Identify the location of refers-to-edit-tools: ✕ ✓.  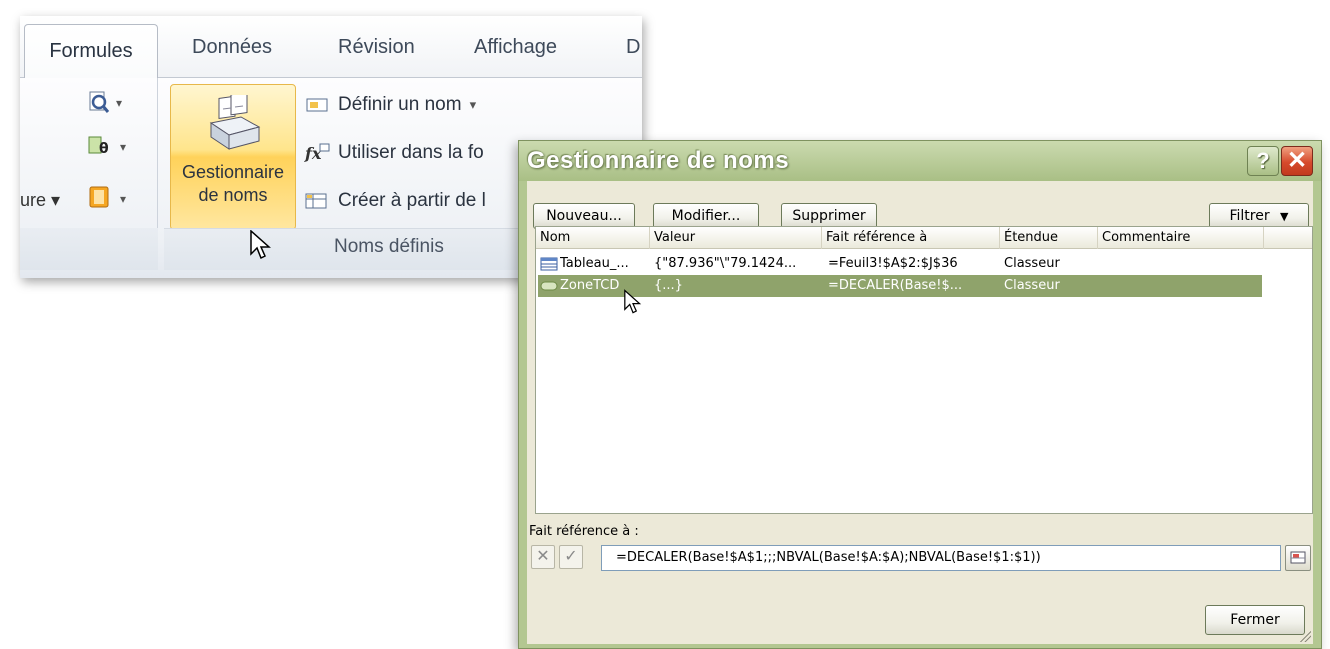
(562, 558).